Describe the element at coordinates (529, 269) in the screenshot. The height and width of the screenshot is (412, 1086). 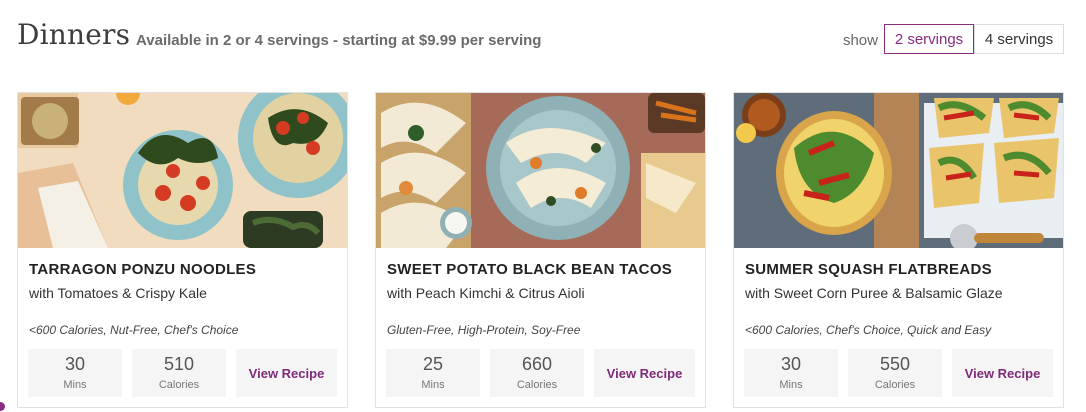
I see `recipe-name: SWEET POTATO BLACK BEAN TACOS` at that location.